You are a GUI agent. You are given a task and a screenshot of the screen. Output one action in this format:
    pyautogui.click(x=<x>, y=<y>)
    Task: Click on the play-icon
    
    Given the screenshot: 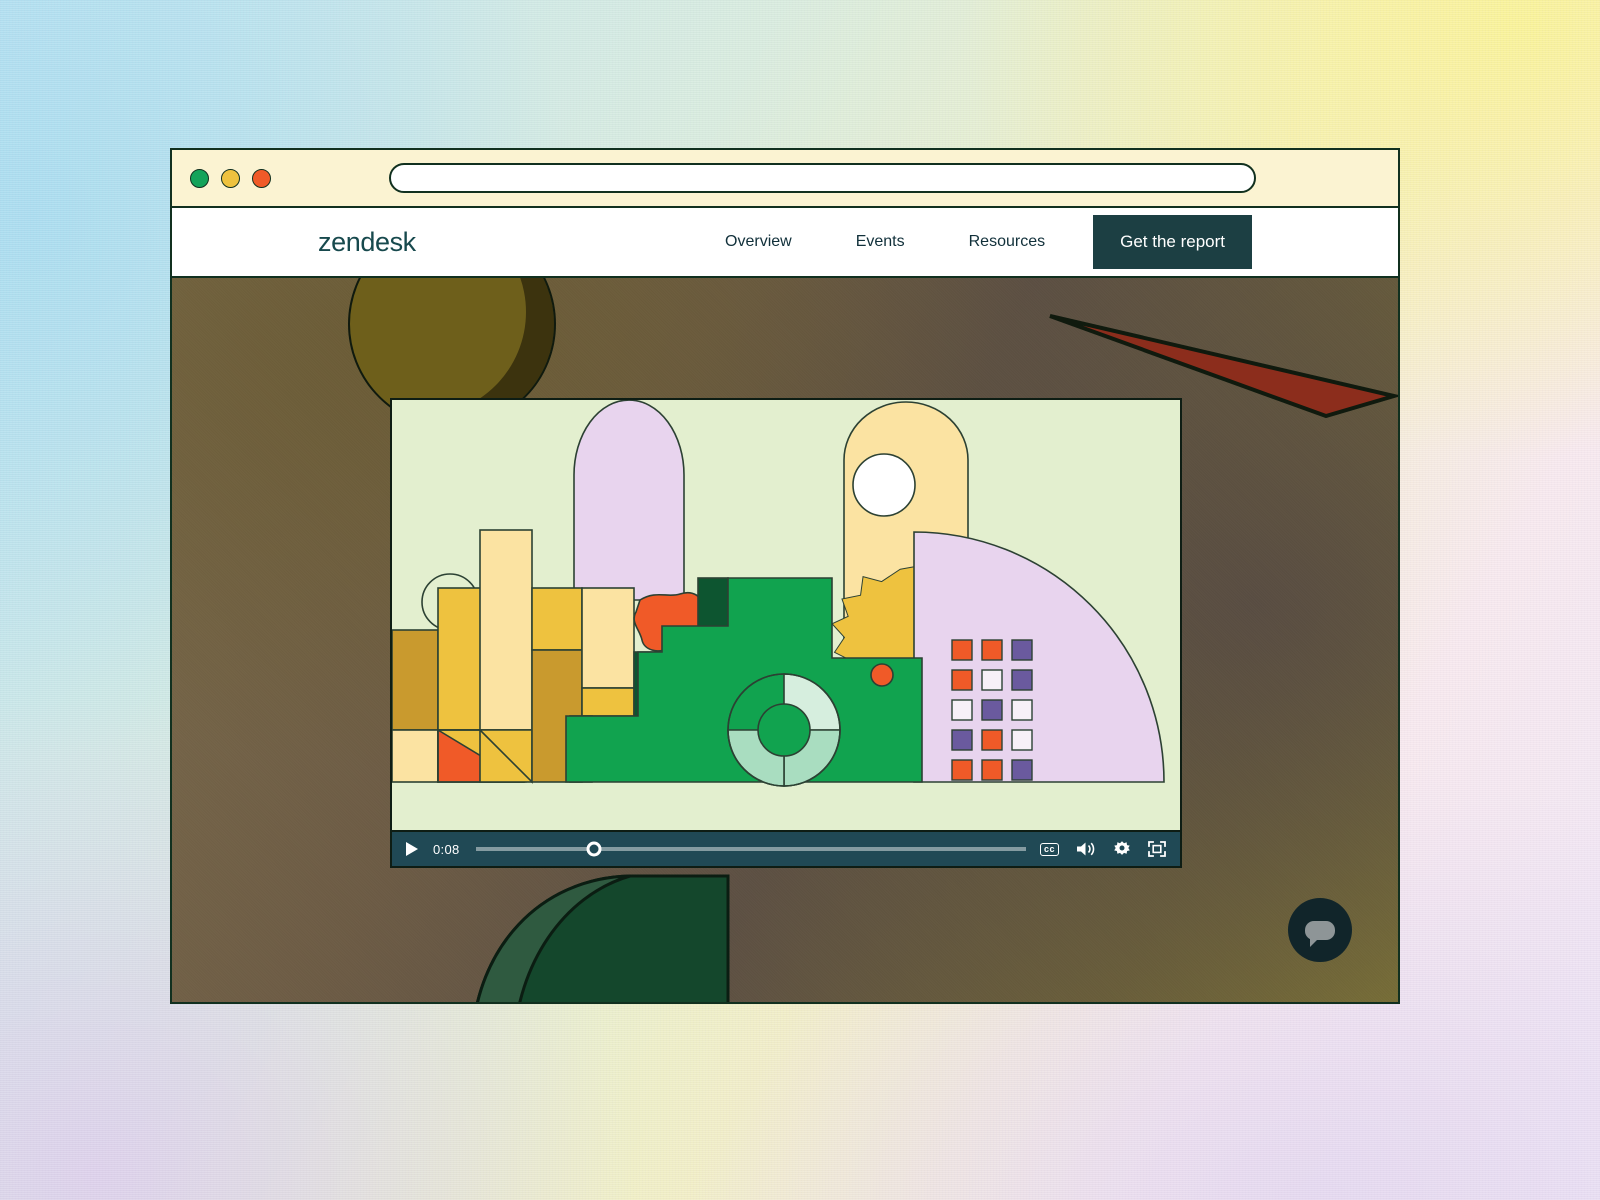 What is the action you would take?
    pyautogui.click(x=412, y=849)
    